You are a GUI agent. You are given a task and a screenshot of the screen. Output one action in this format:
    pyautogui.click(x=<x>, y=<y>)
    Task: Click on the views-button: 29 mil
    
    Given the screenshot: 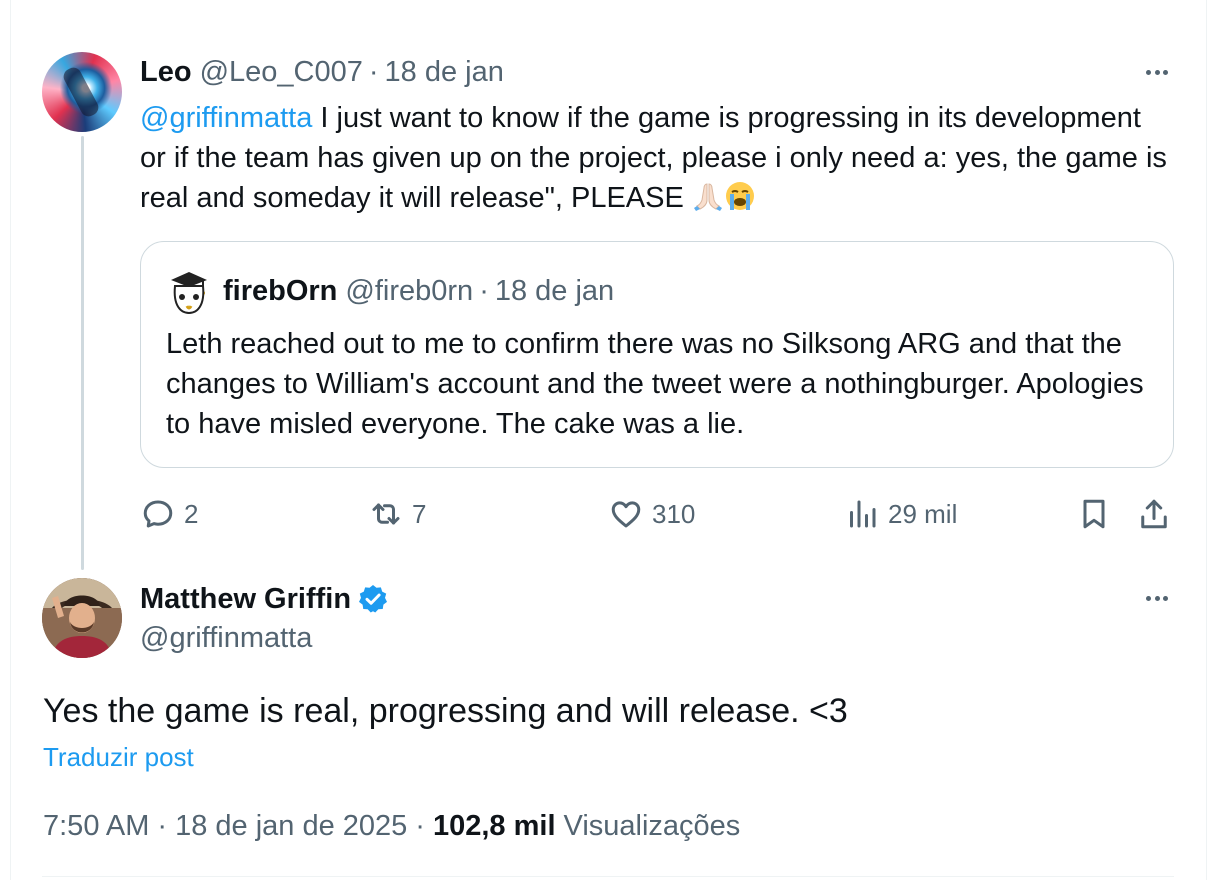 What is the action you would take?
    pyautogui.click(x=900, y=514)
    